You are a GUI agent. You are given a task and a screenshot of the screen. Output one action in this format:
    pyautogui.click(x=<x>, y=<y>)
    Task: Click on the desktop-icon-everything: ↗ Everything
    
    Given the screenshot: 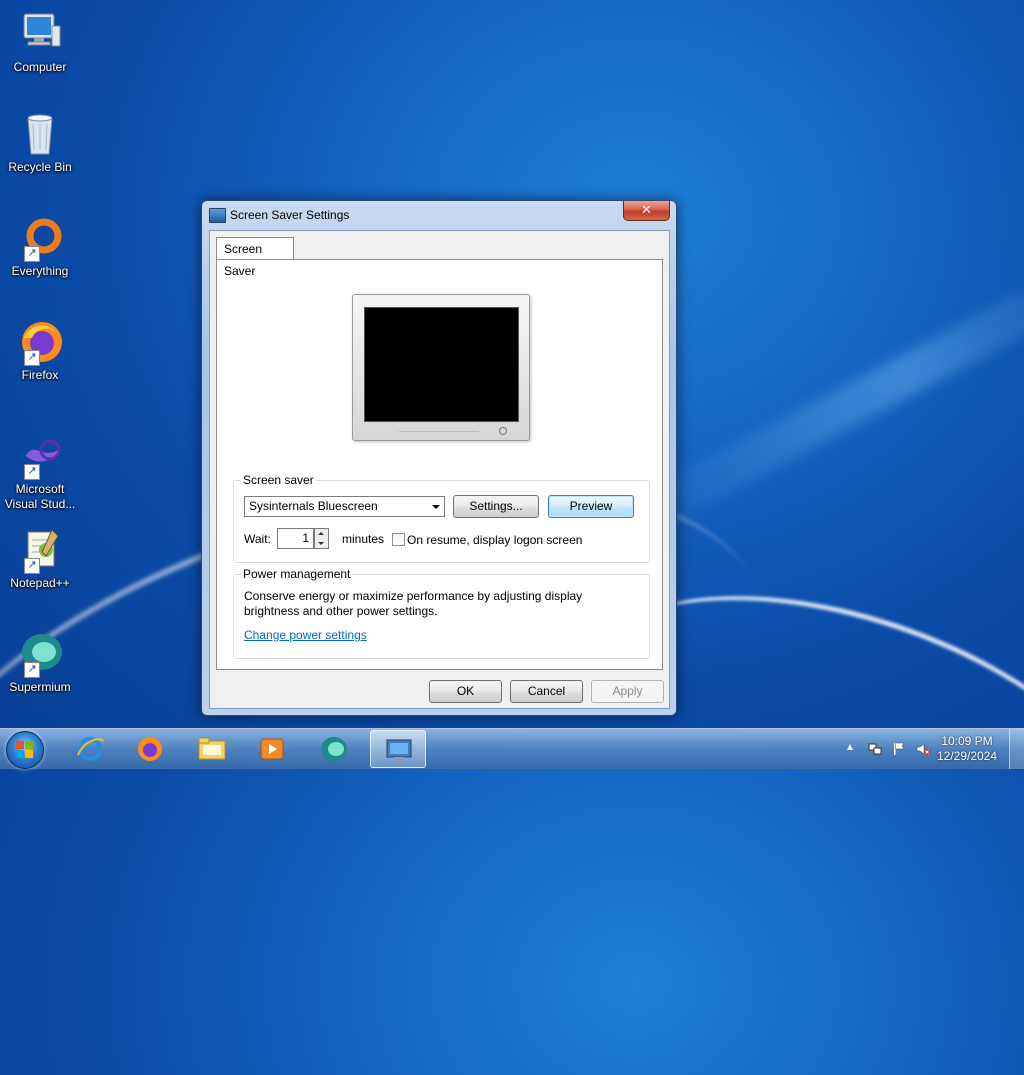 What is the action you would take?
    pyautogui.click(x=40, y=246)
    